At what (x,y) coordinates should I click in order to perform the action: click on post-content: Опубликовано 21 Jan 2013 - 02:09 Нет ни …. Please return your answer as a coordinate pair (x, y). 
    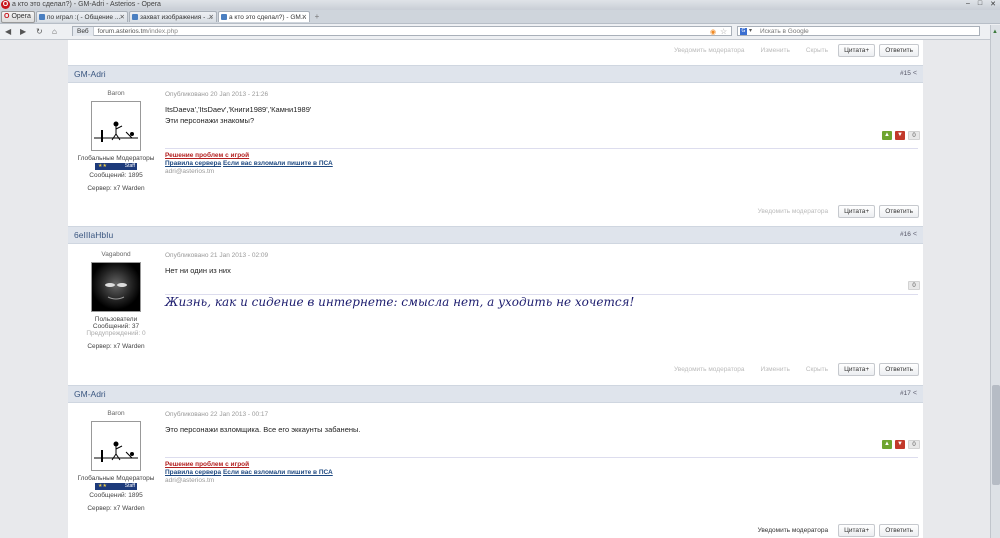
    Looking at the image, I should click on (541, 264).